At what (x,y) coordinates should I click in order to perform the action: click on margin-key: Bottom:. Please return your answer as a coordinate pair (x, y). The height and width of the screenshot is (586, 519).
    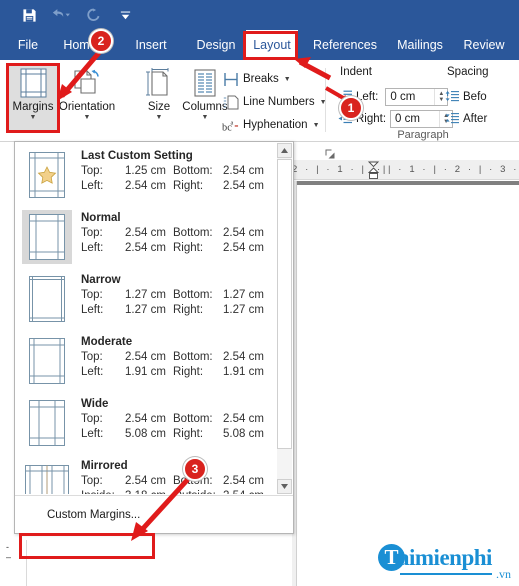
    Looking at the image, I should click on (193, 295).